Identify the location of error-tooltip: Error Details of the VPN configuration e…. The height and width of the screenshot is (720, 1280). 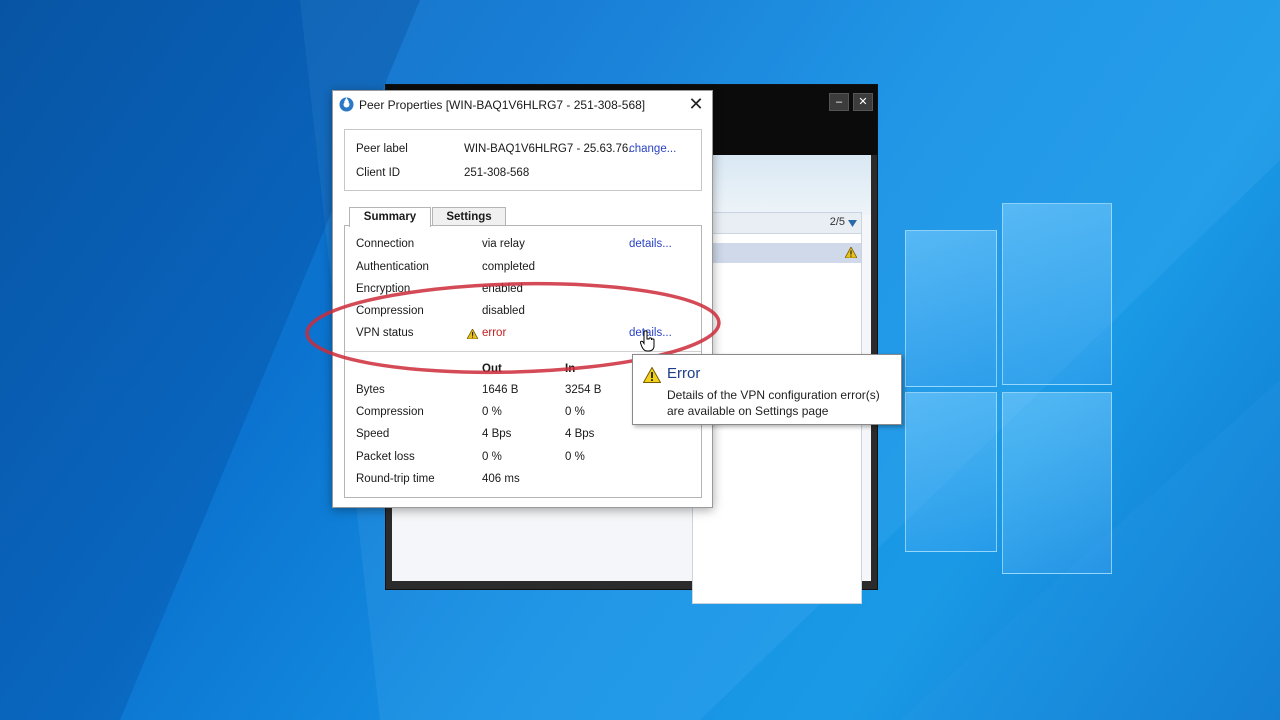
(767, 389).